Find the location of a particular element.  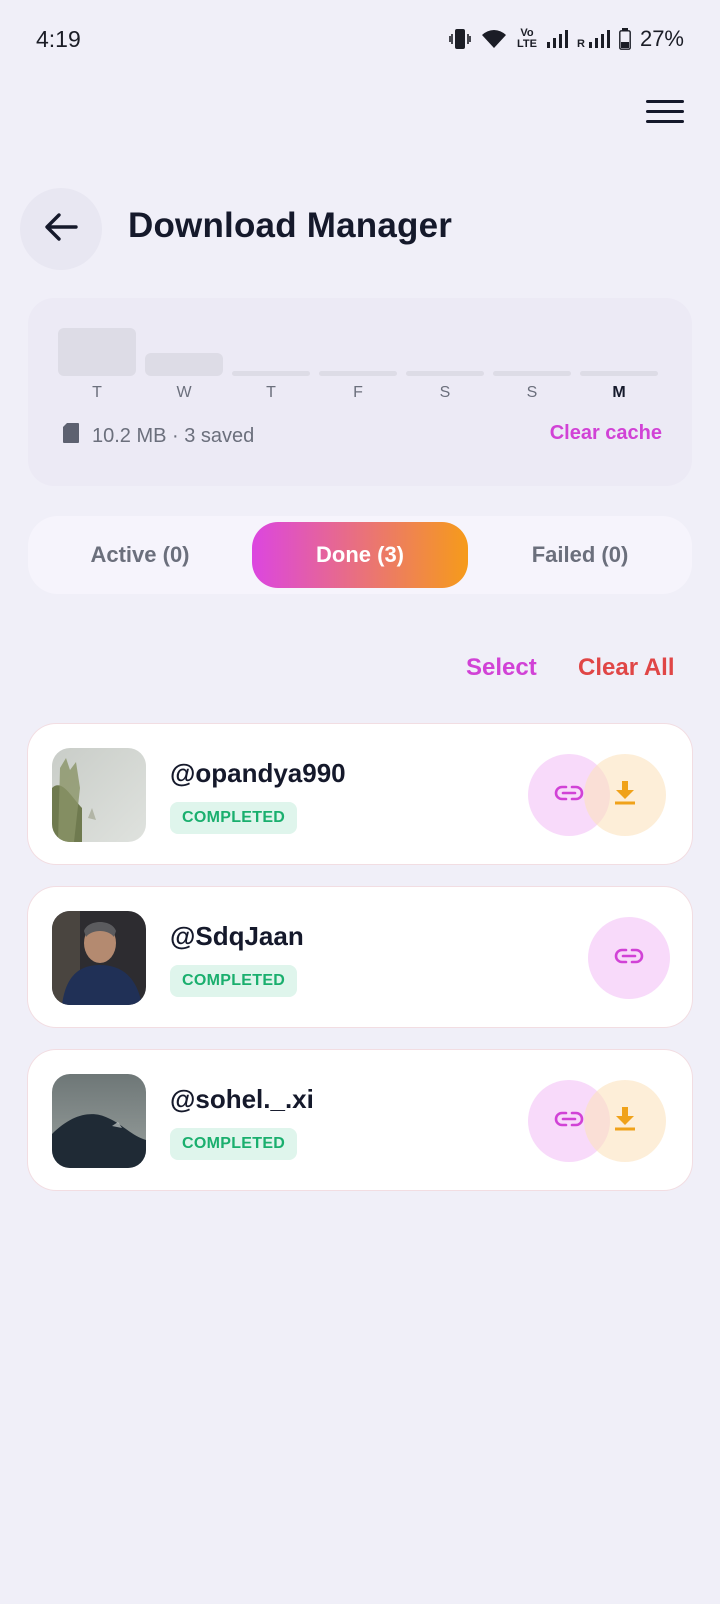

username: @SdqJaan is located at coordinates (237, 936).